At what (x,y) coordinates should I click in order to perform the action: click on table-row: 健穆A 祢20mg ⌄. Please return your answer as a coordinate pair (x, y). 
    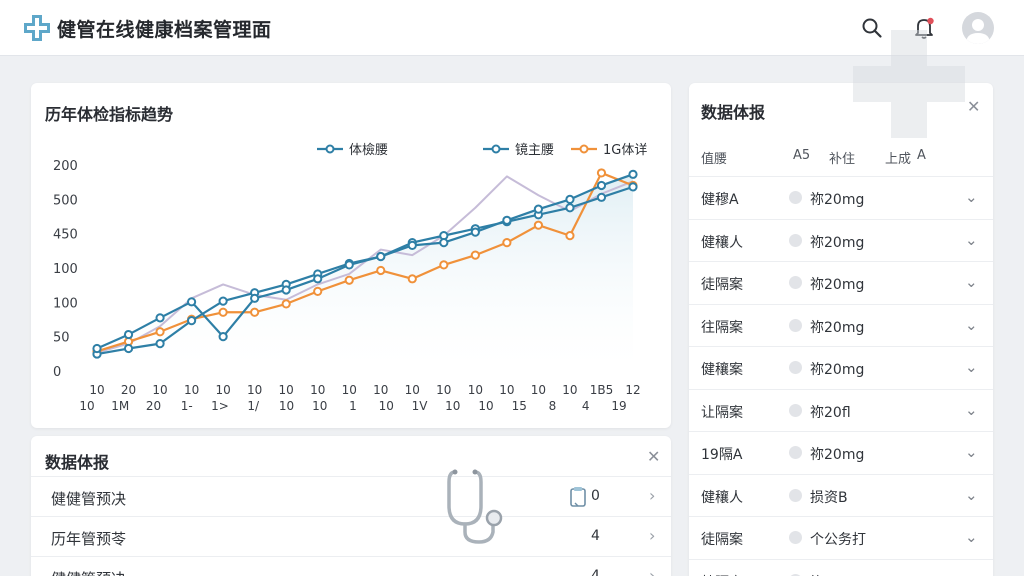
    Looking at the image, I should click on (841, 197).